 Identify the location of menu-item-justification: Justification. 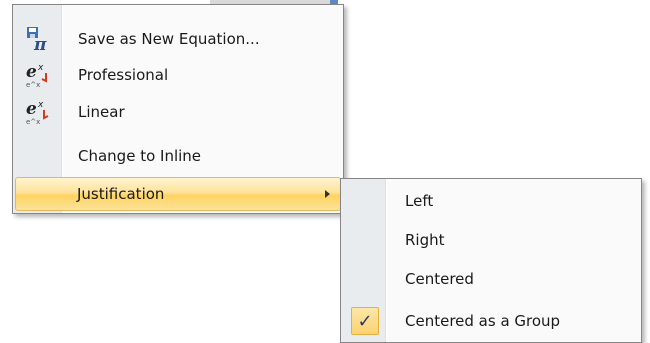
(178, 194).